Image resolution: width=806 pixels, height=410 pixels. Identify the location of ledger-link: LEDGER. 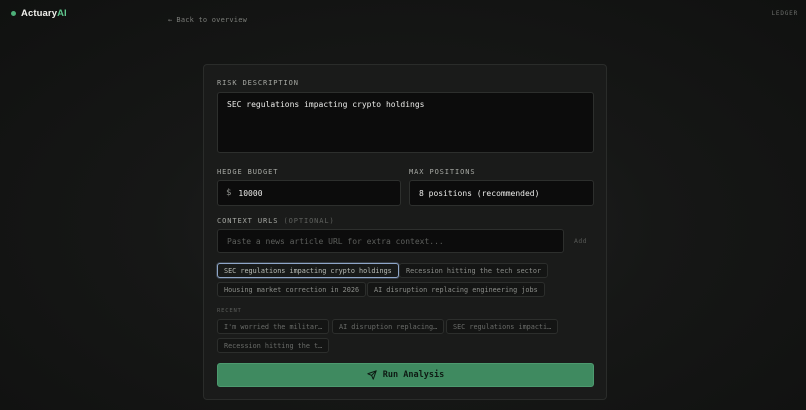
(785, 13).